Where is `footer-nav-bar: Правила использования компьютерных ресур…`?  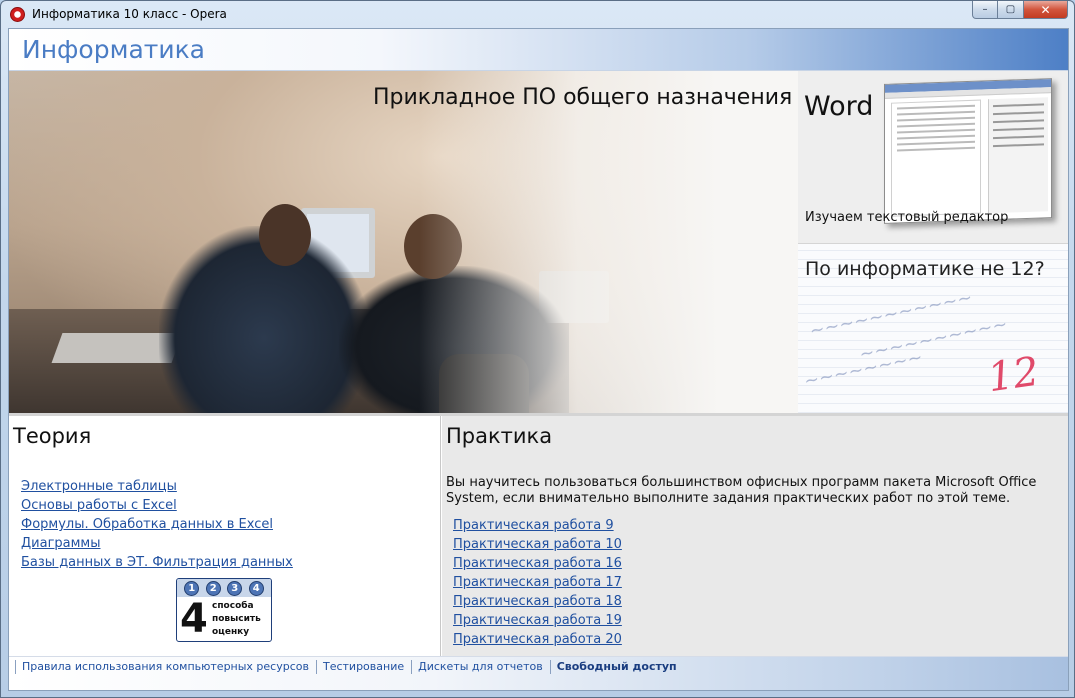 footer-nav-bar: Правила использования компьютерных ресур… is located at coordinates (538, 673).